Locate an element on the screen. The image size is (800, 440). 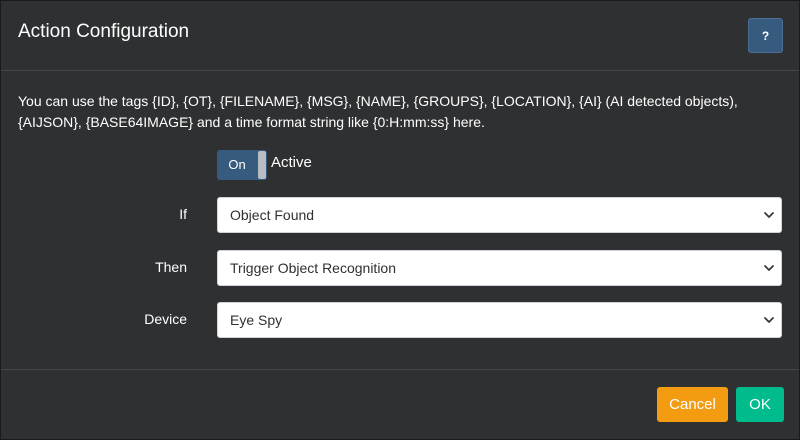
then-row: Then Trigger Object Recognition is located at coordinates (400, 268).